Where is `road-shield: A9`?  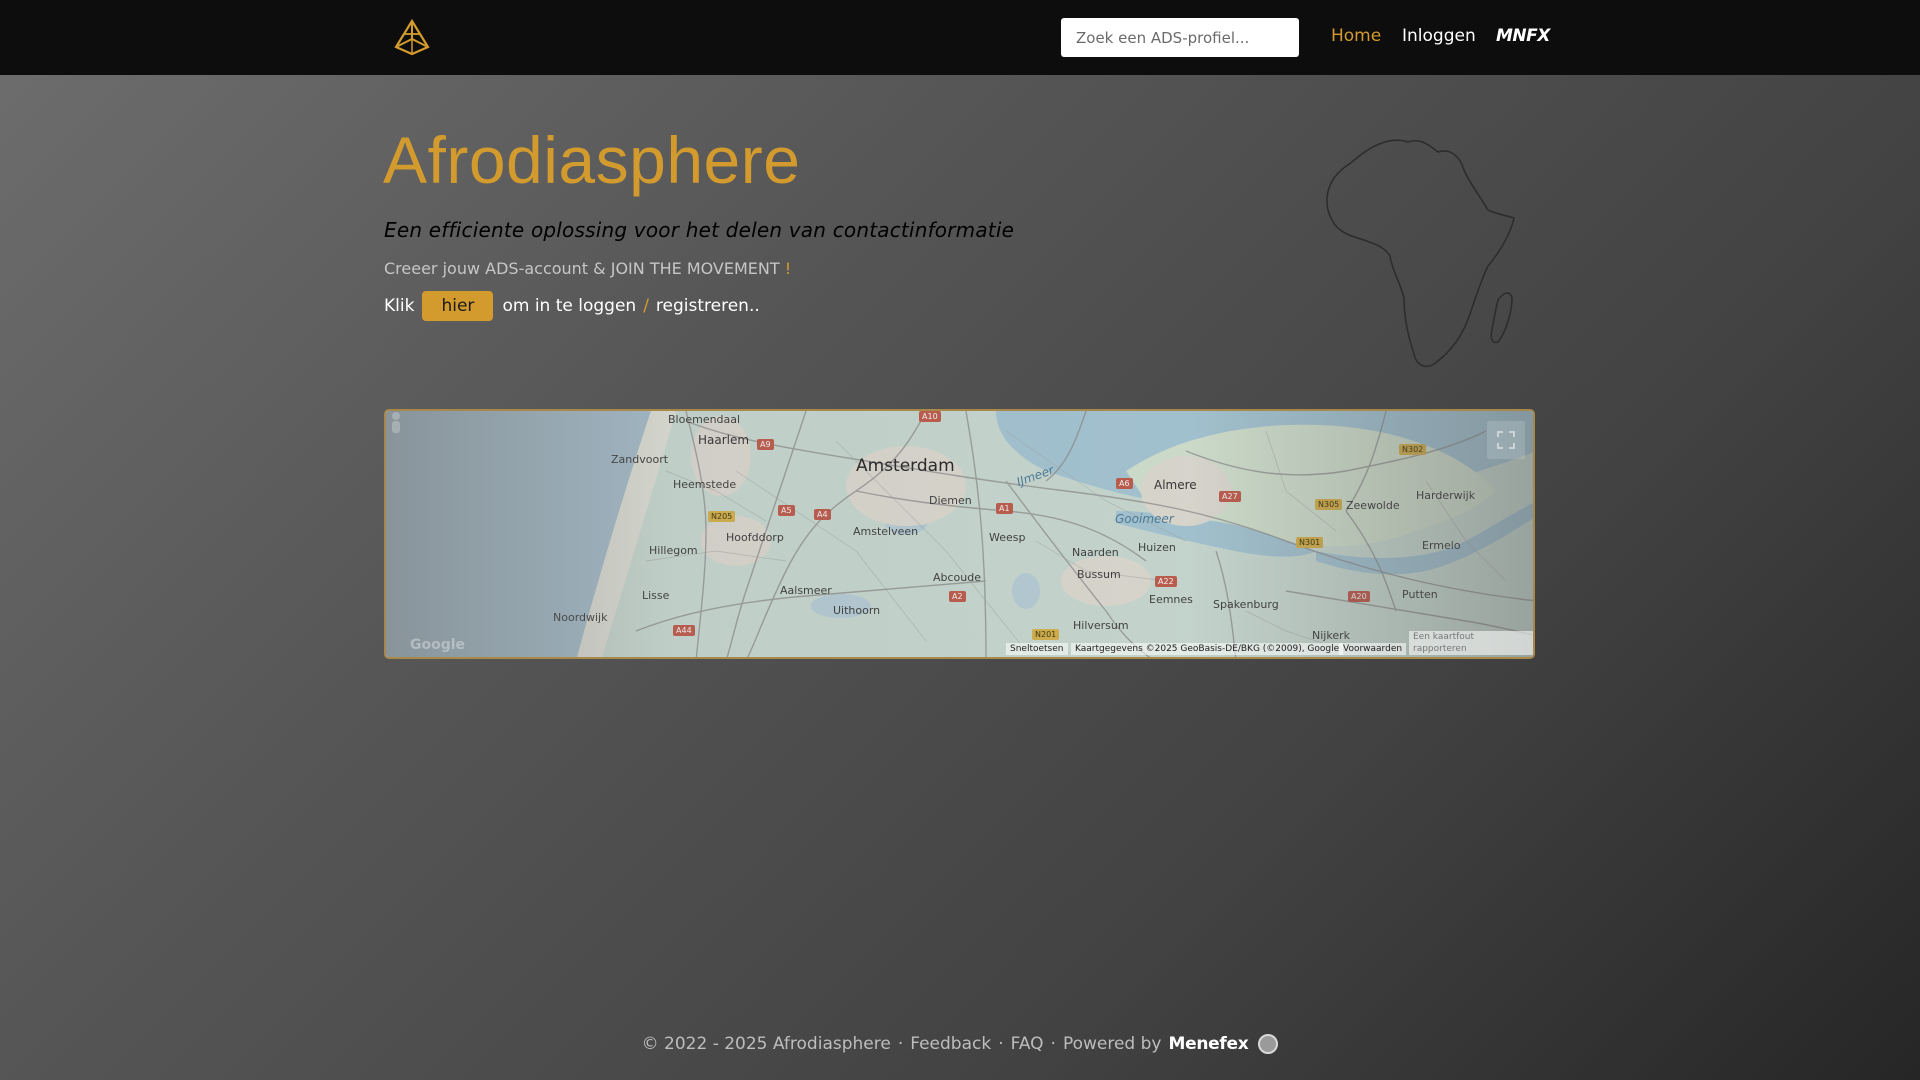
road-shield: A9 is located at coordinates (765, 444).